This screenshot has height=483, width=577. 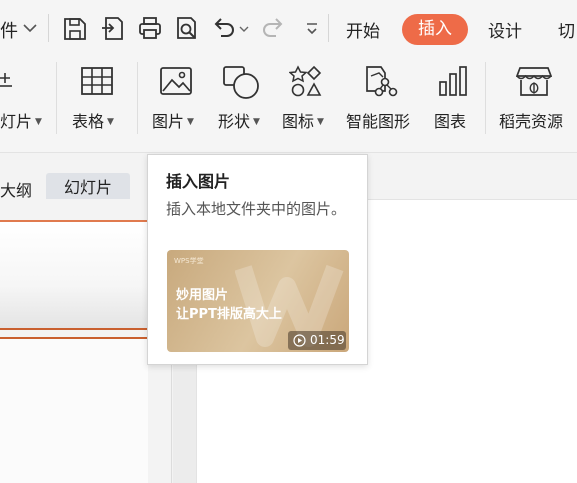 I want to click on tutorial-video-thumbnail: WPS学堂 妙用图片 让PPT排版高大上 01:59, so click(x=258, y=301).